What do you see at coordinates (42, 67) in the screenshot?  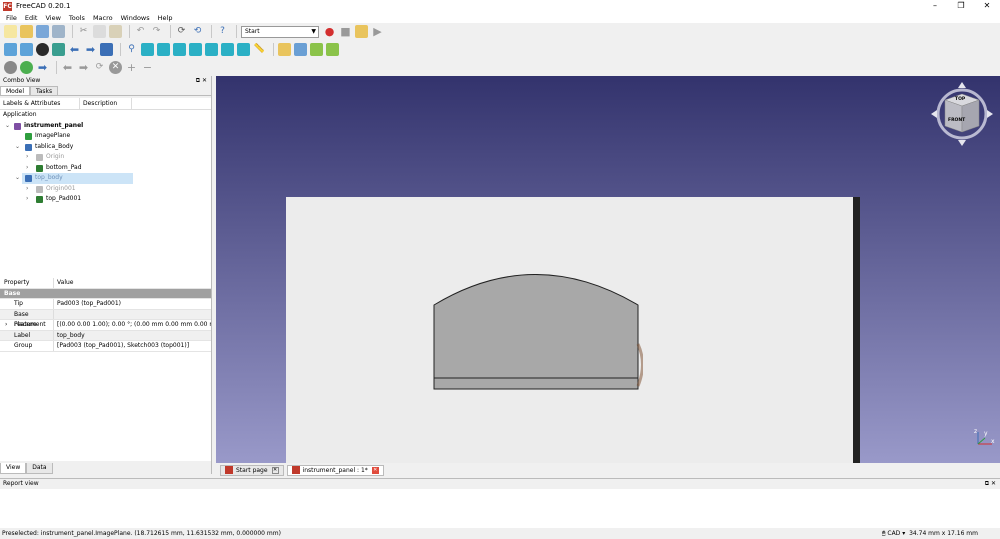 I see `web-open-icon: ➡` at bounding box center [42, 67].